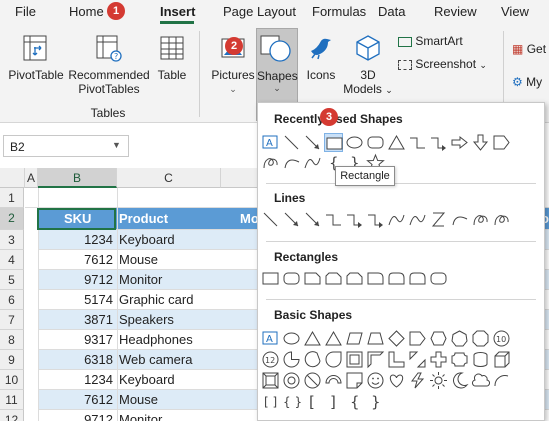 The height and width of the screenshot is (421, 549). Describe the element at coordinates (417, 142) in the screenshot. I see `elbow-shape-icon` at that location.